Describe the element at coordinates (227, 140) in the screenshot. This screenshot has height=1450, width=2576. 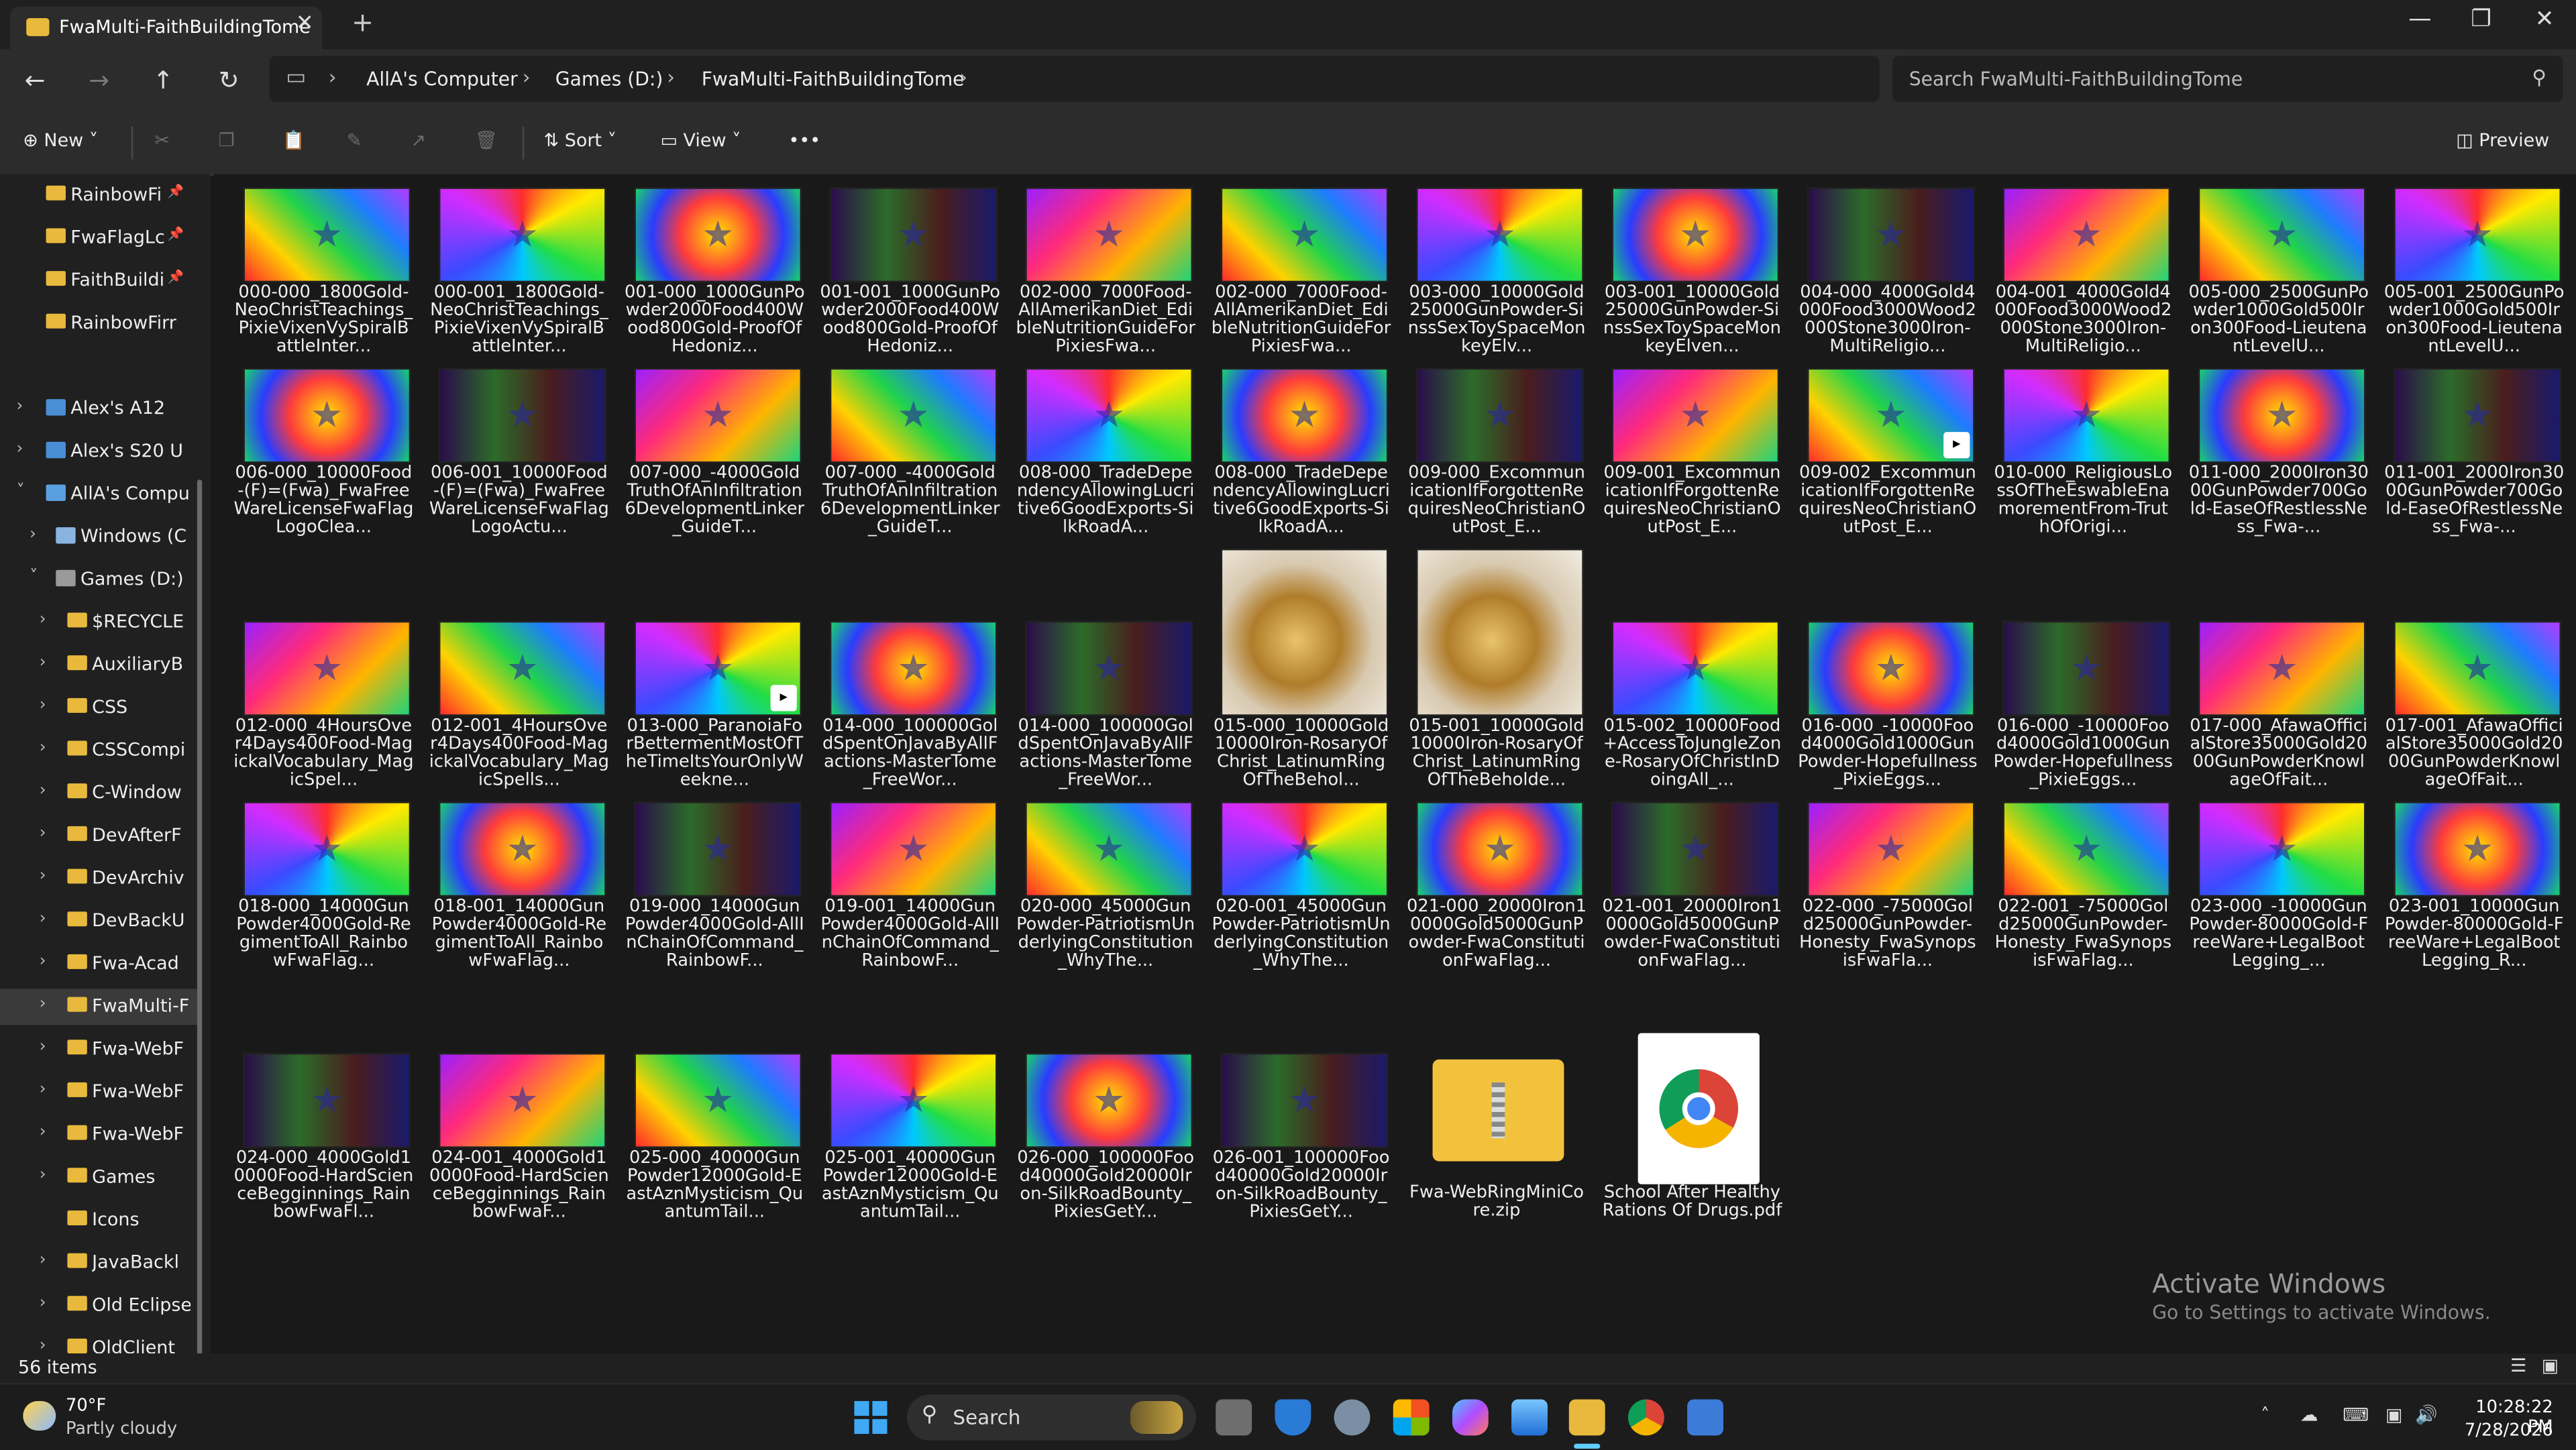
I see `copy-icon: ❐` at that location.